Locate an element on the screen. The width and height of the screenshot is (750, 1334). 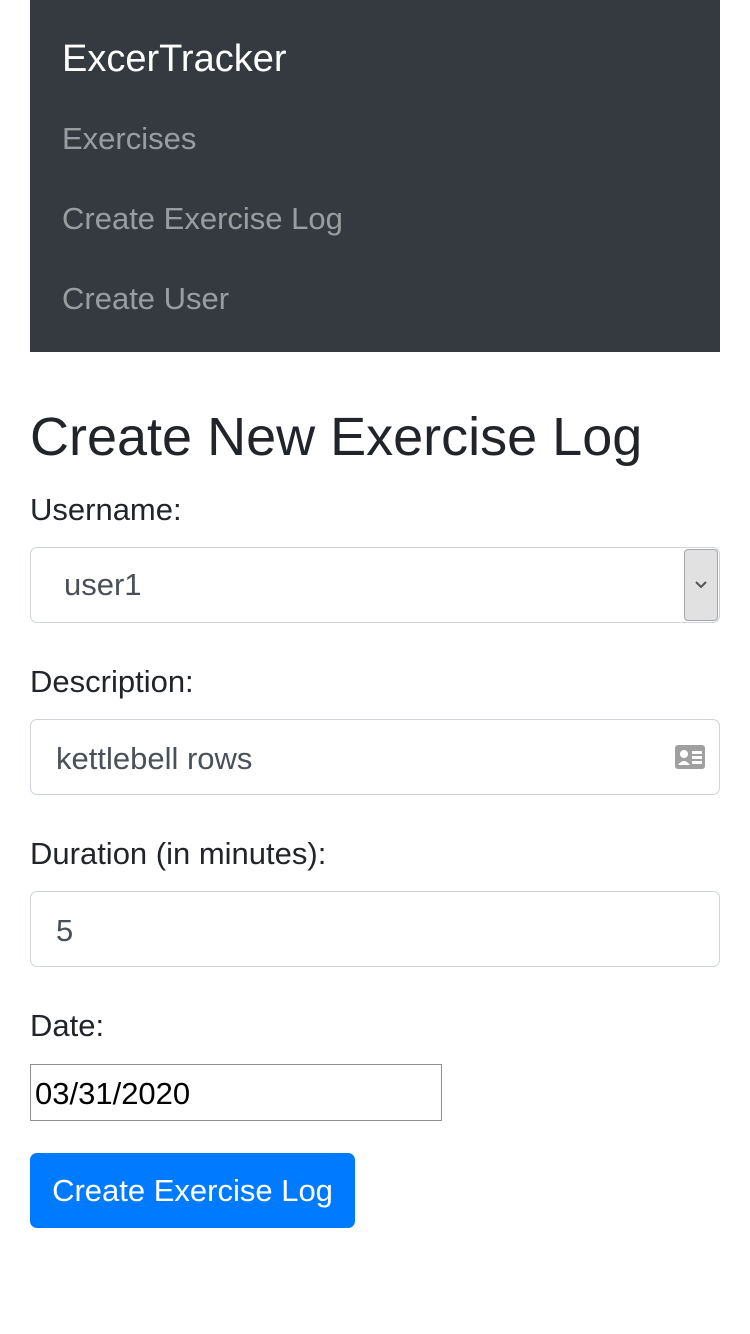
date-picker-input: 03/31/2020 is located at coordinates (236, 1092).